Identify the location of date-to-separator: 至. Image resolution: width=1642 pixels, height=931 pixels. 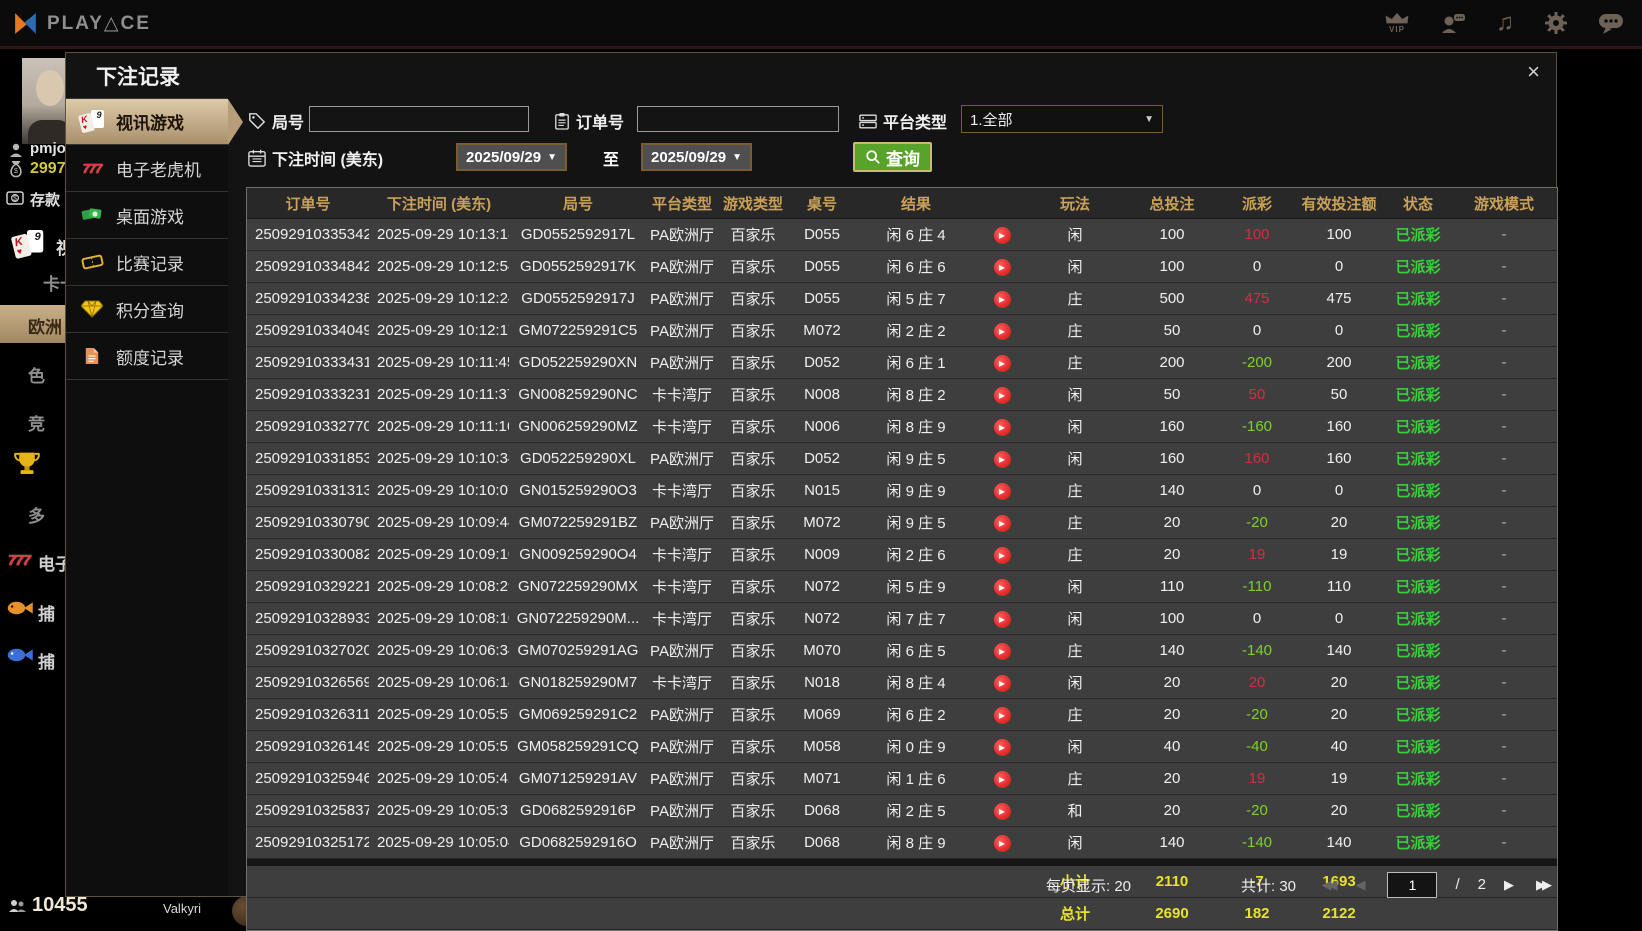
(611, 160).